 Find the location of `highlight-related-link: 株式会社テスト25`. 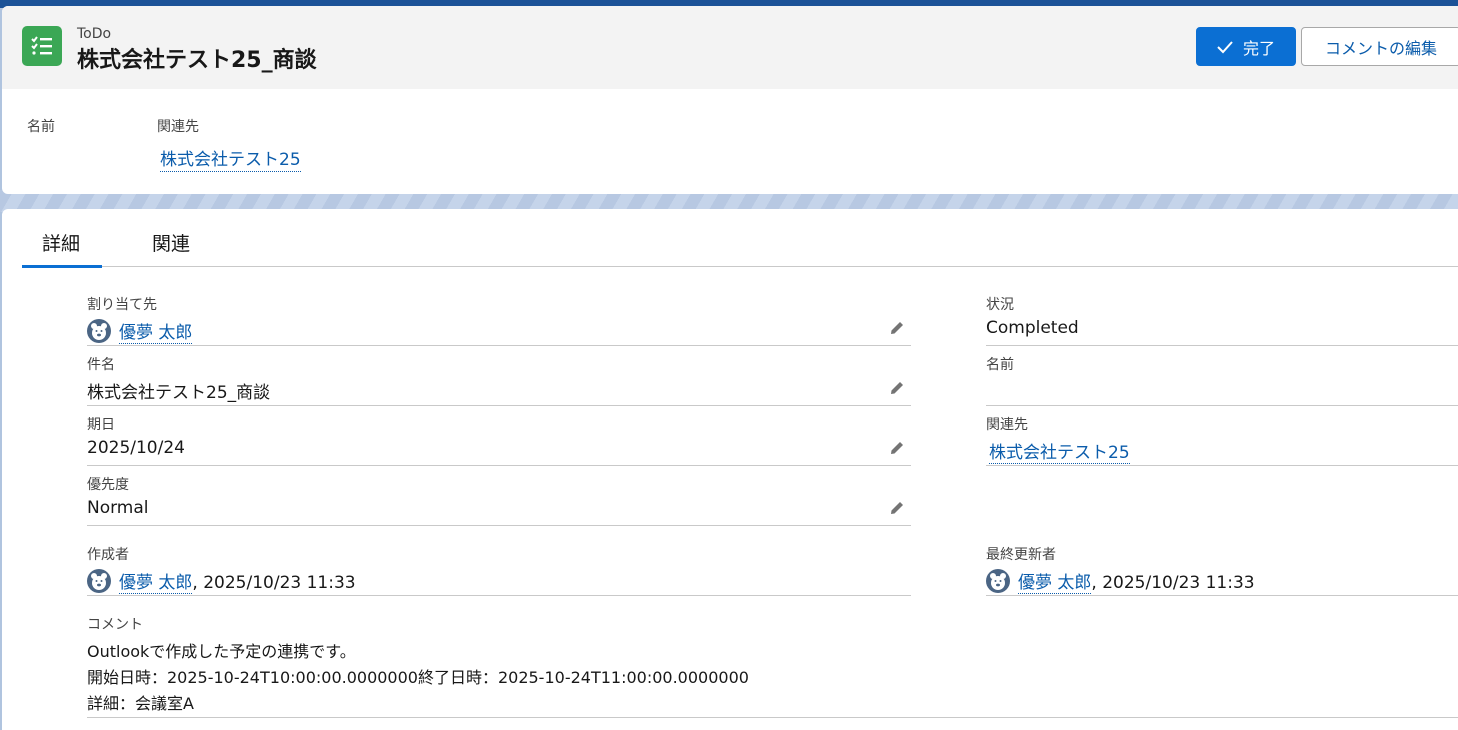

highlight-related-link: 株式会社テスト25 is located at coordinates (230, 158).